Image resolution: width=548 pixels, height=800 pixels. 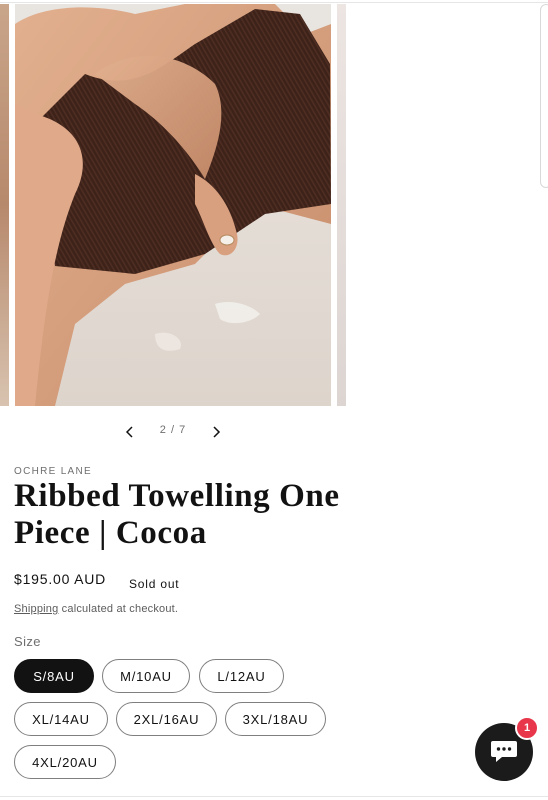 I want to click on shipping-note: Shipping calculated at checkout., so click(x=96, y=609).